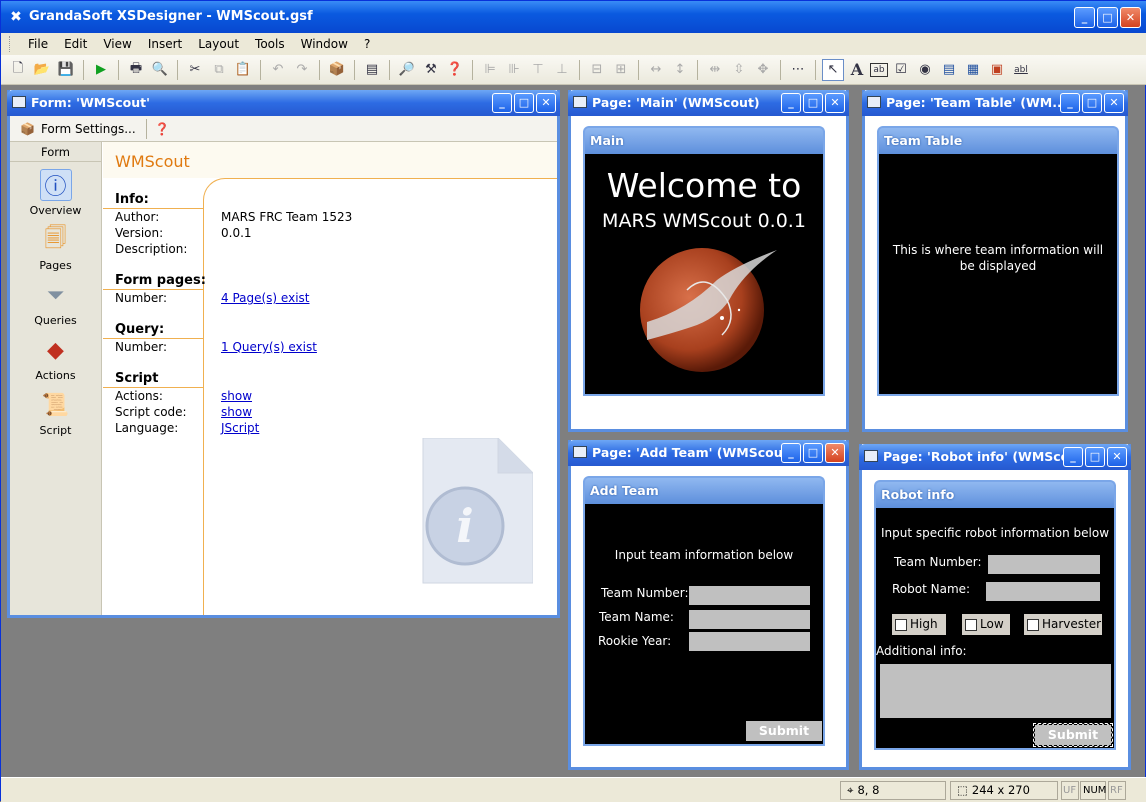  I want to click on align-top-icon: ⊤, so click(538, 70).